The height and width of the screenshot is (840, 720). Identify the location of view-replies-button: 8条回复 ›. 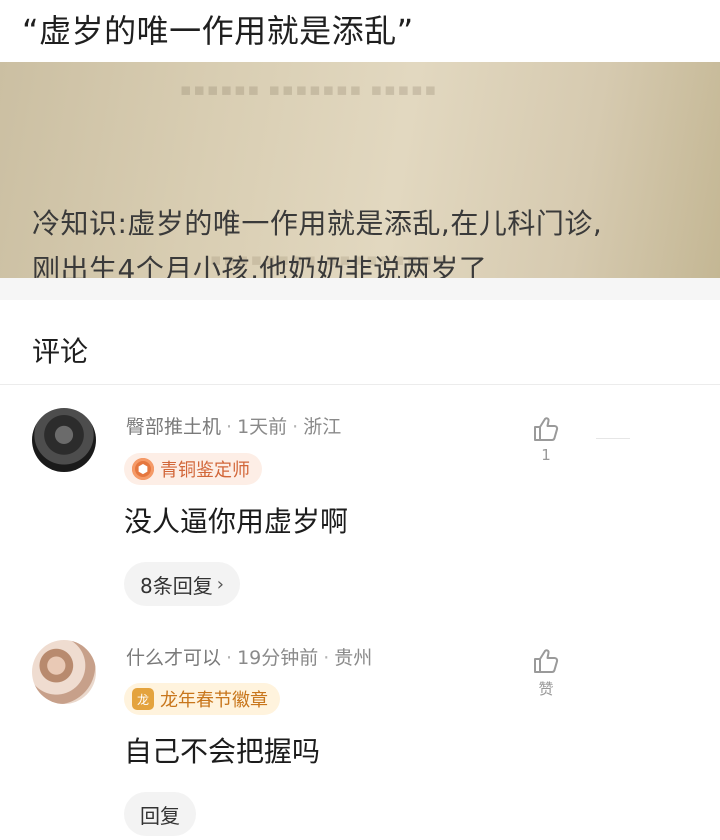
(182, 584).